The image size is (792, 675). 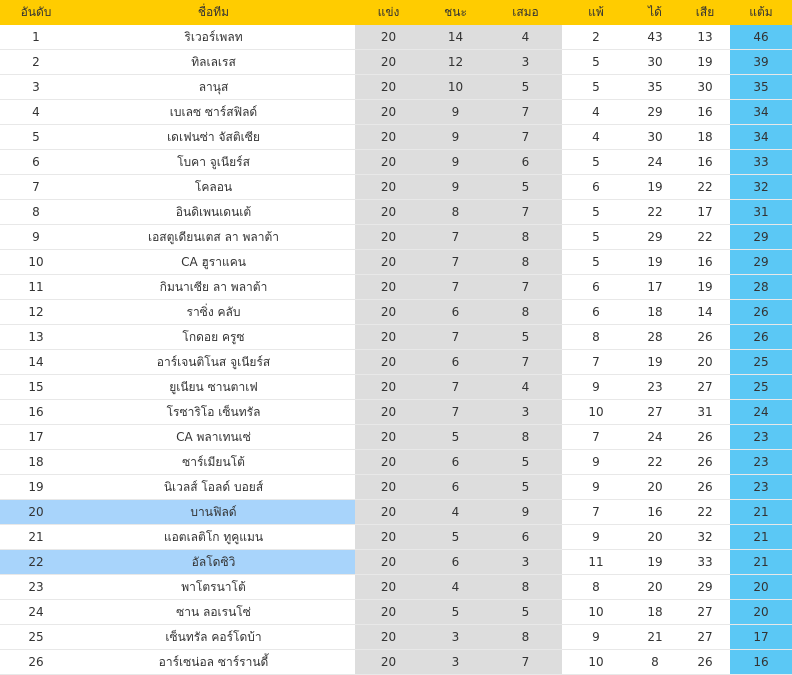 I want to click on cell-rank: 12, so click(x=36, y=312).